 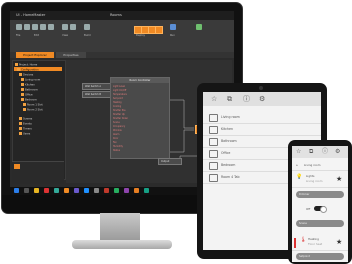 I want to click on room-item-living-room: Living room, so click(x=262, y=118).